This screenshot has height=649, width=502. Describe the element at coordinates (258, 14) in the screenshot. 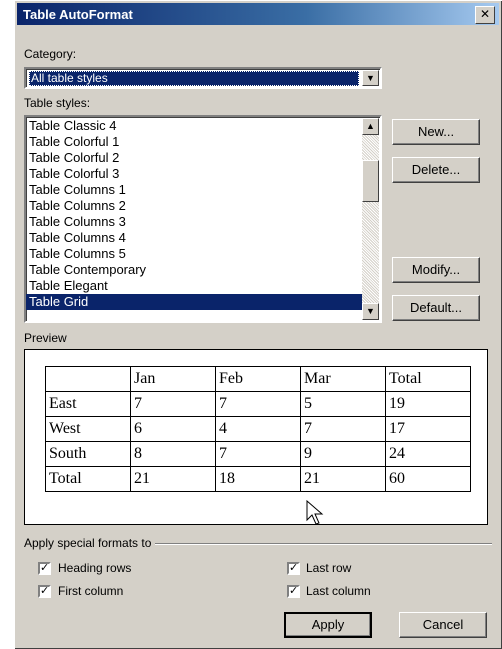

I see `title-bar: Table AutoFormat ✕` at that location.